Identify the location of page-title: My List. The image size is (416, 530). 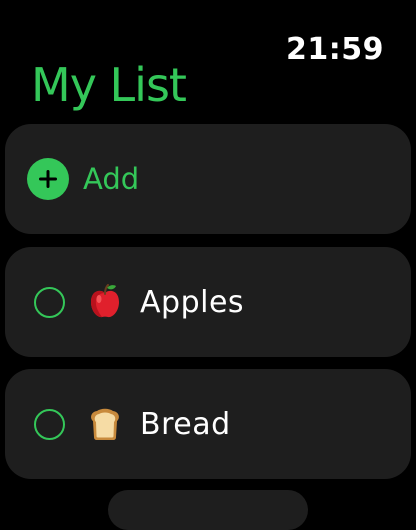
(109, 85).